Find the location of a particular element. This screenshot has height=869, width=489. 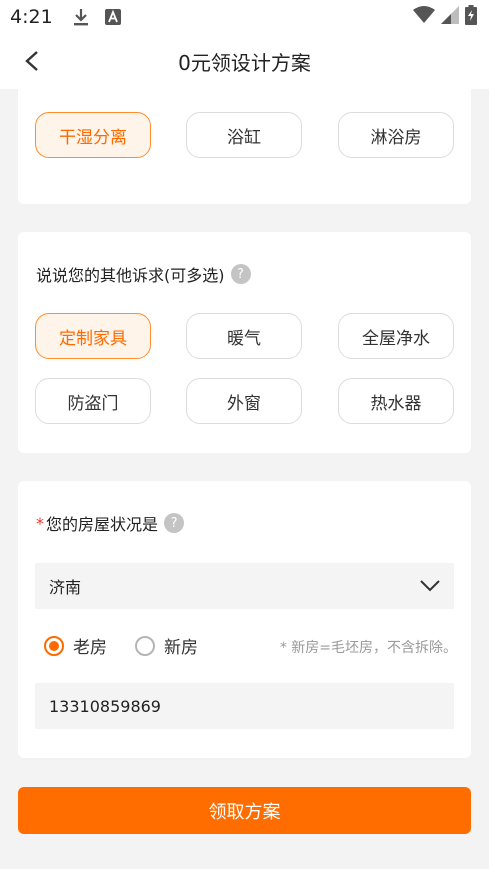

download-icon is located at coordinates (81, 17).